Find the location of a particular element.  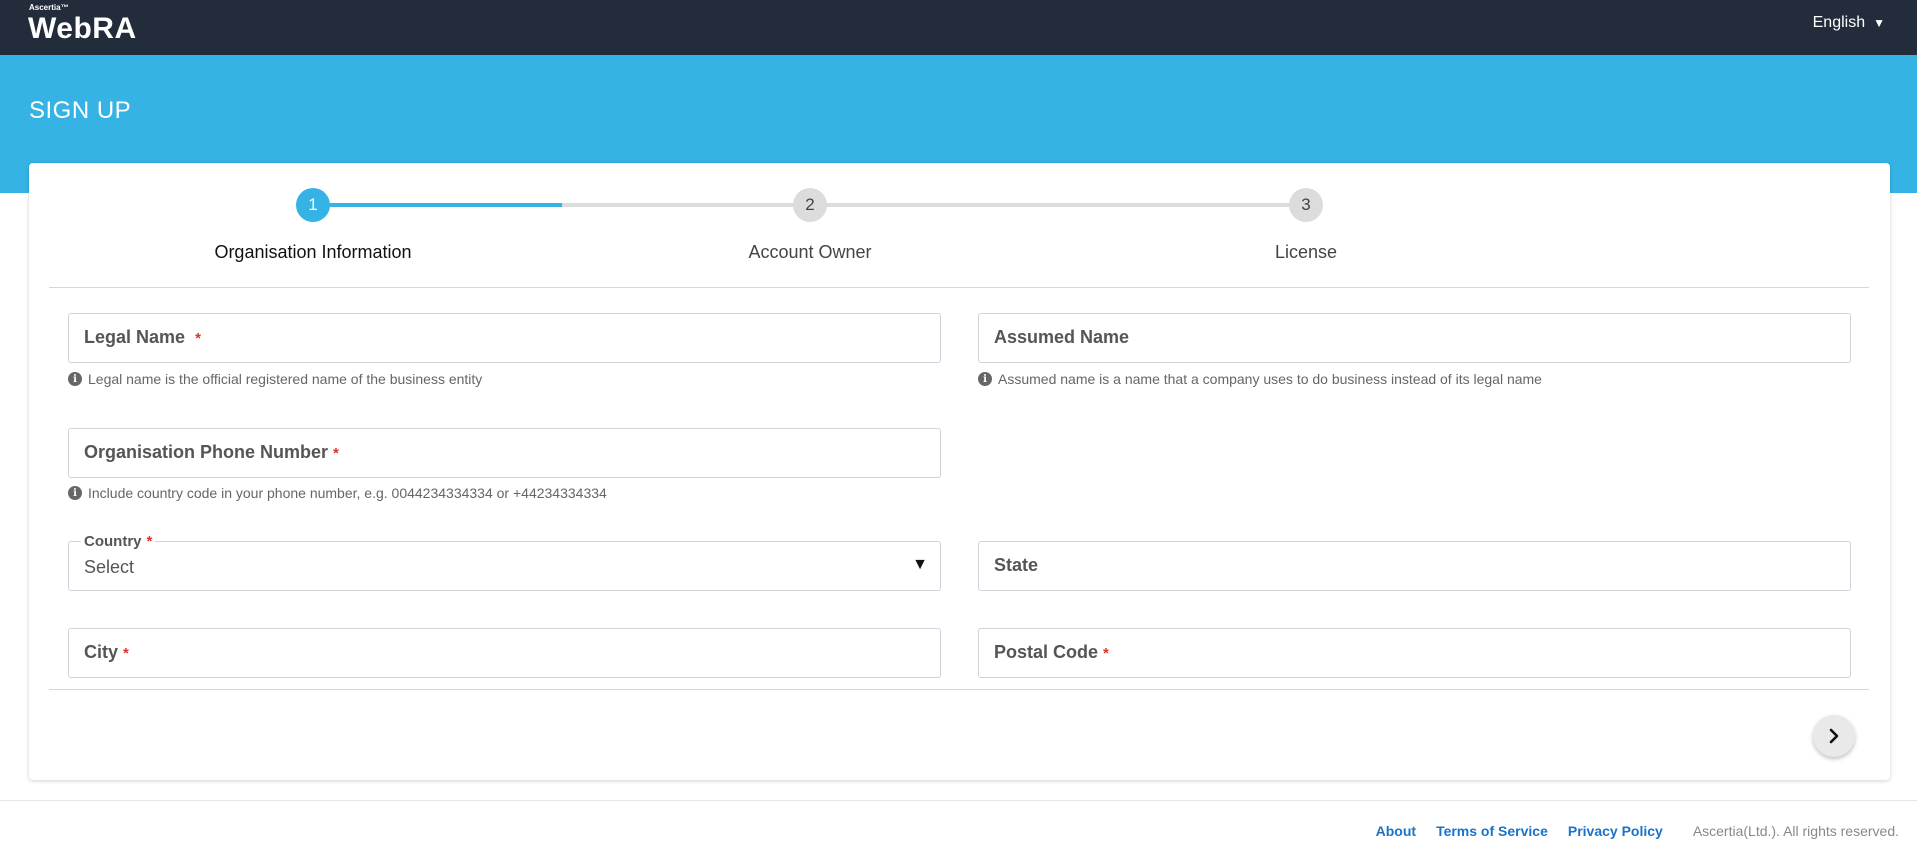

footer-link-privacy: Privacy Policy is located at coordinates (1615, 831).